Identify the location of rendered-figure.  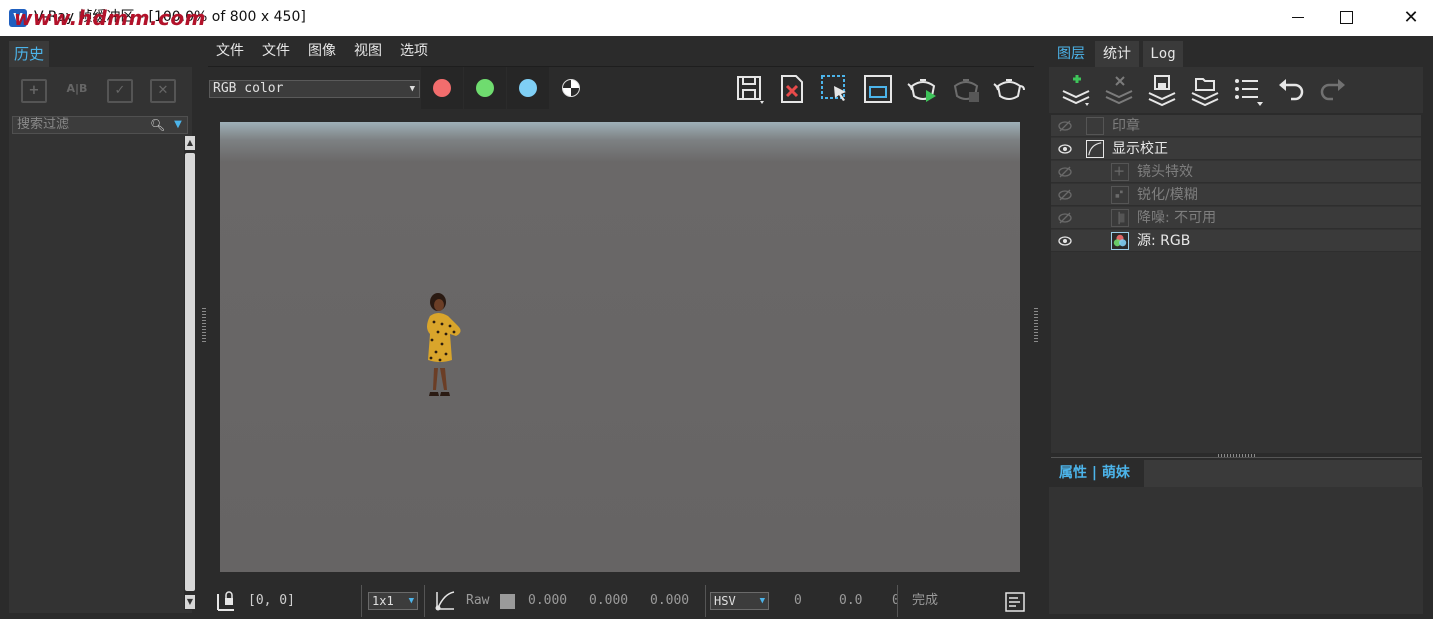
(444, 344).